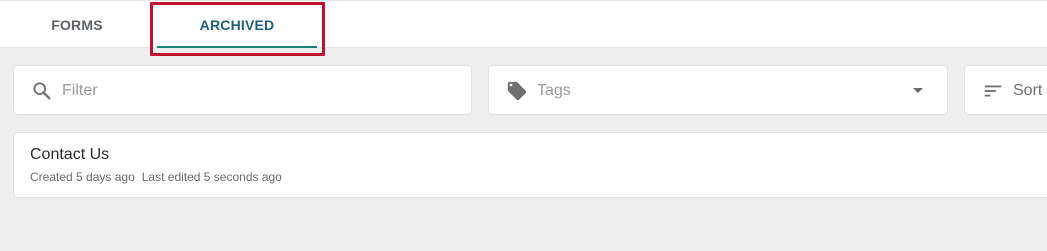 This screenshot has height=251, width=1047. What do you see at coordinates (211, 177) in the screenshot?
I see `form-edited-text: Last edited 5 seconds ago` at bounding box center [211, 177].